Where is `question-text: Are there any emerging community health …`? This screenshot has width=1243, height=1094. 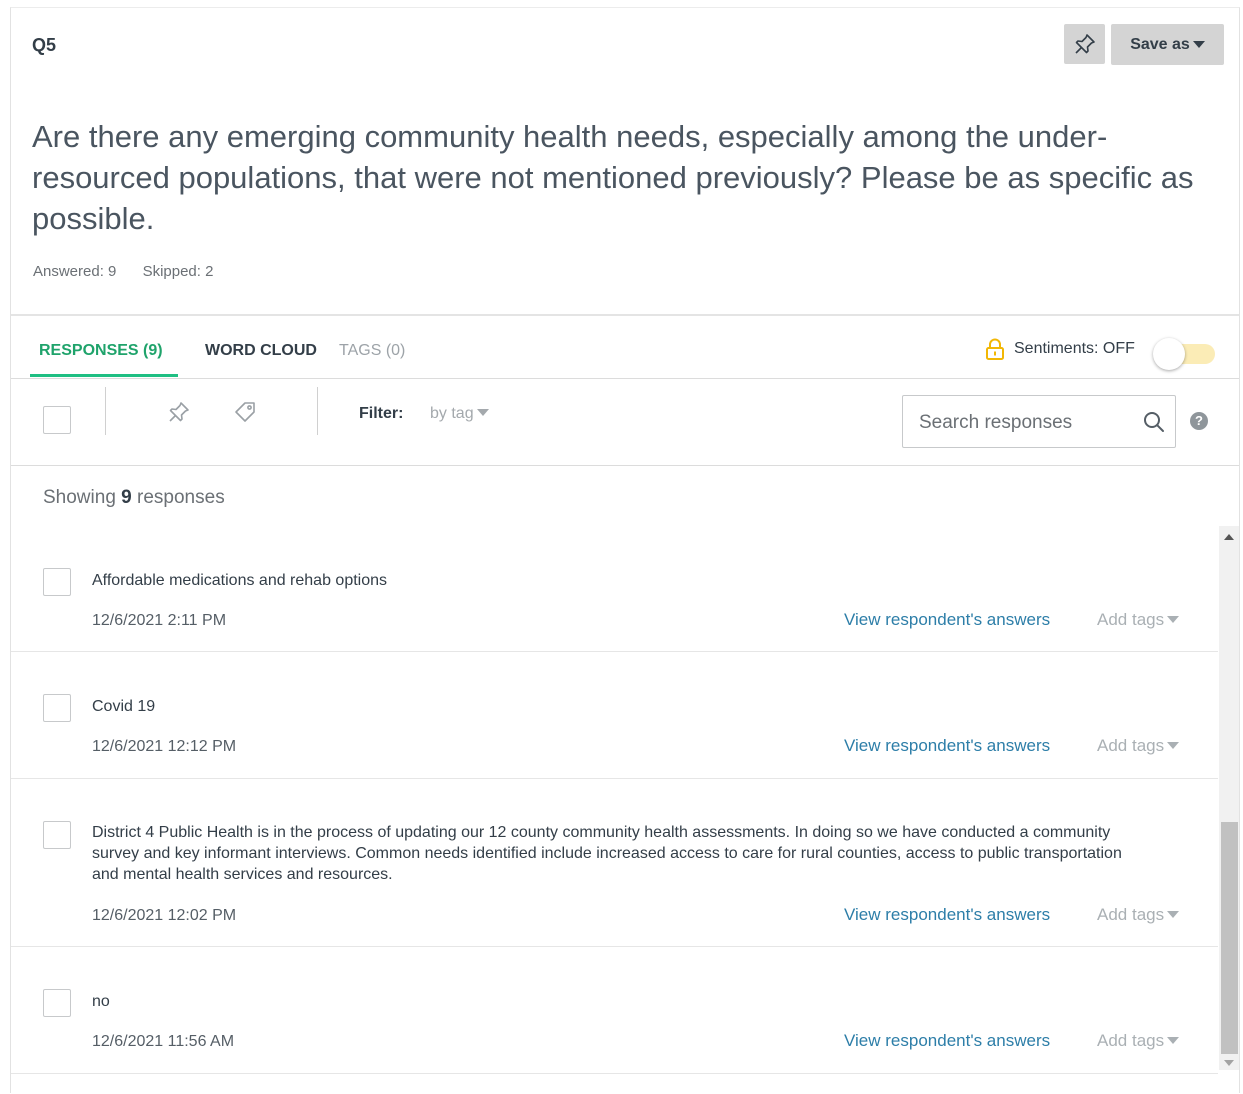
question-text: Are there any emerging community health … is located at coordinates (613, 177).